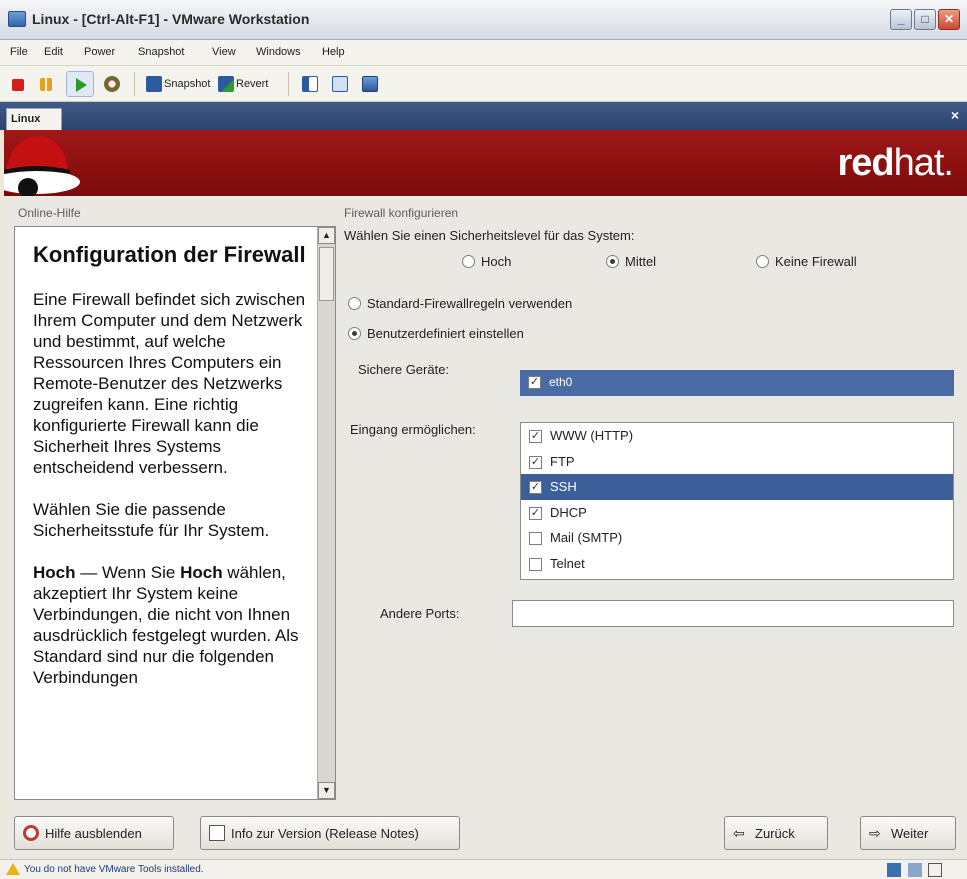  I want to click on menu-snapshot: Snapshot, so click(161, 52).